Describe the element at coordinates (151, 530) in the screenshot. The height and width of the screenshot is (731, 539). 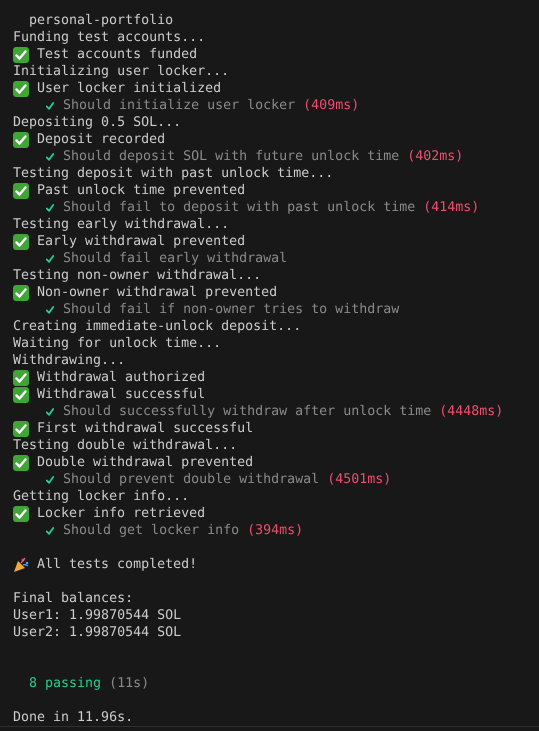
I see `test-name: Should get locker info` at that location.